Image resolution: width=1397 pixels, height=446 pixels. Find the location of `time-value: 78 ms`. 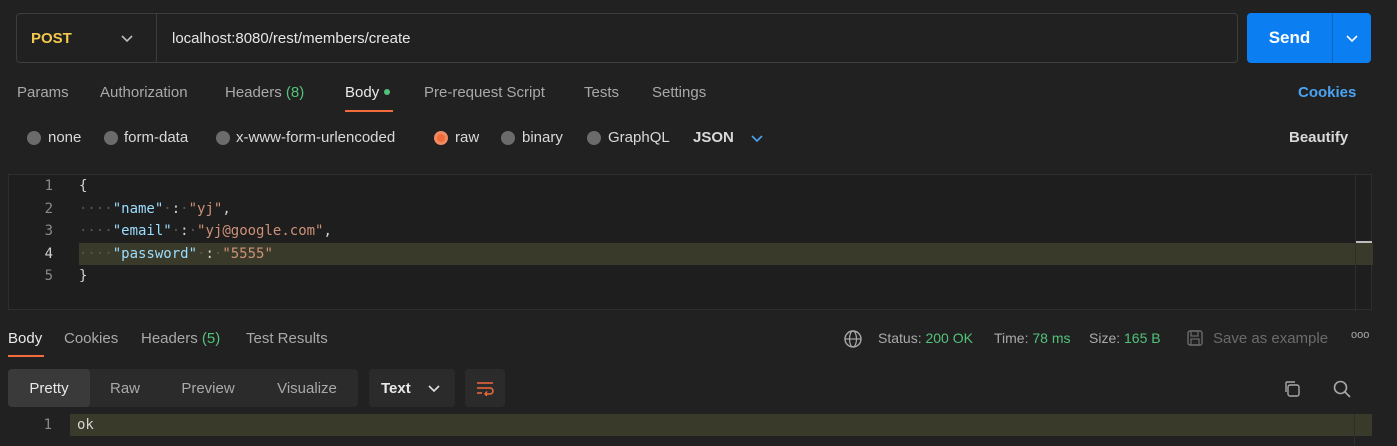

time-value: 78 ms is located at coordinates (1051, 338).